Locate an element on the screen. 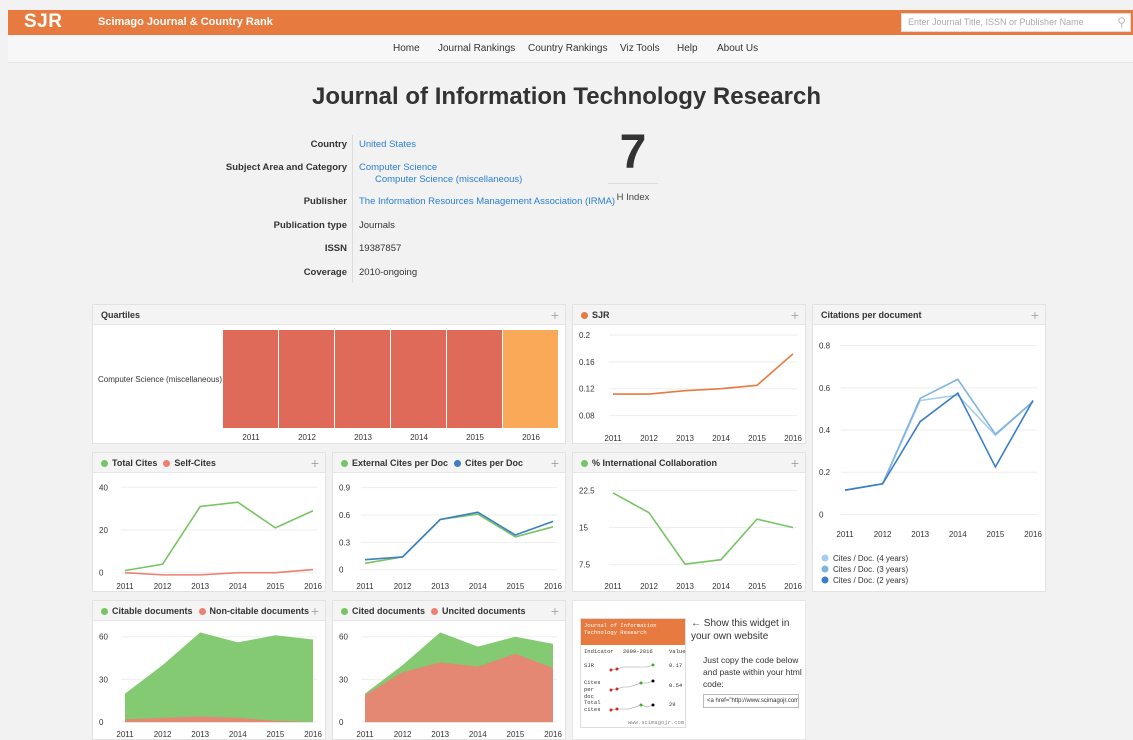  cited-dot is located at coordinates (344, 611).